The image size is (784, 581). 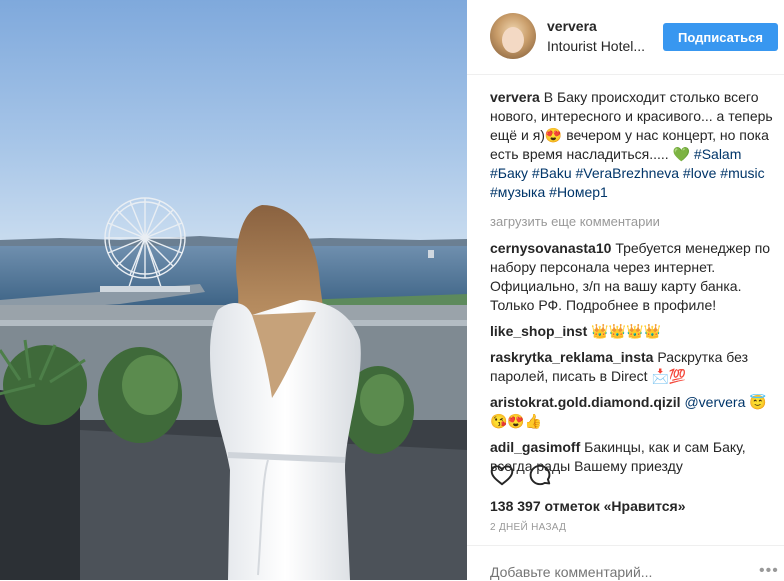 I want to click on post-header: ververa Intourist Hotel... Подписаться, so click(x=625, y=37).